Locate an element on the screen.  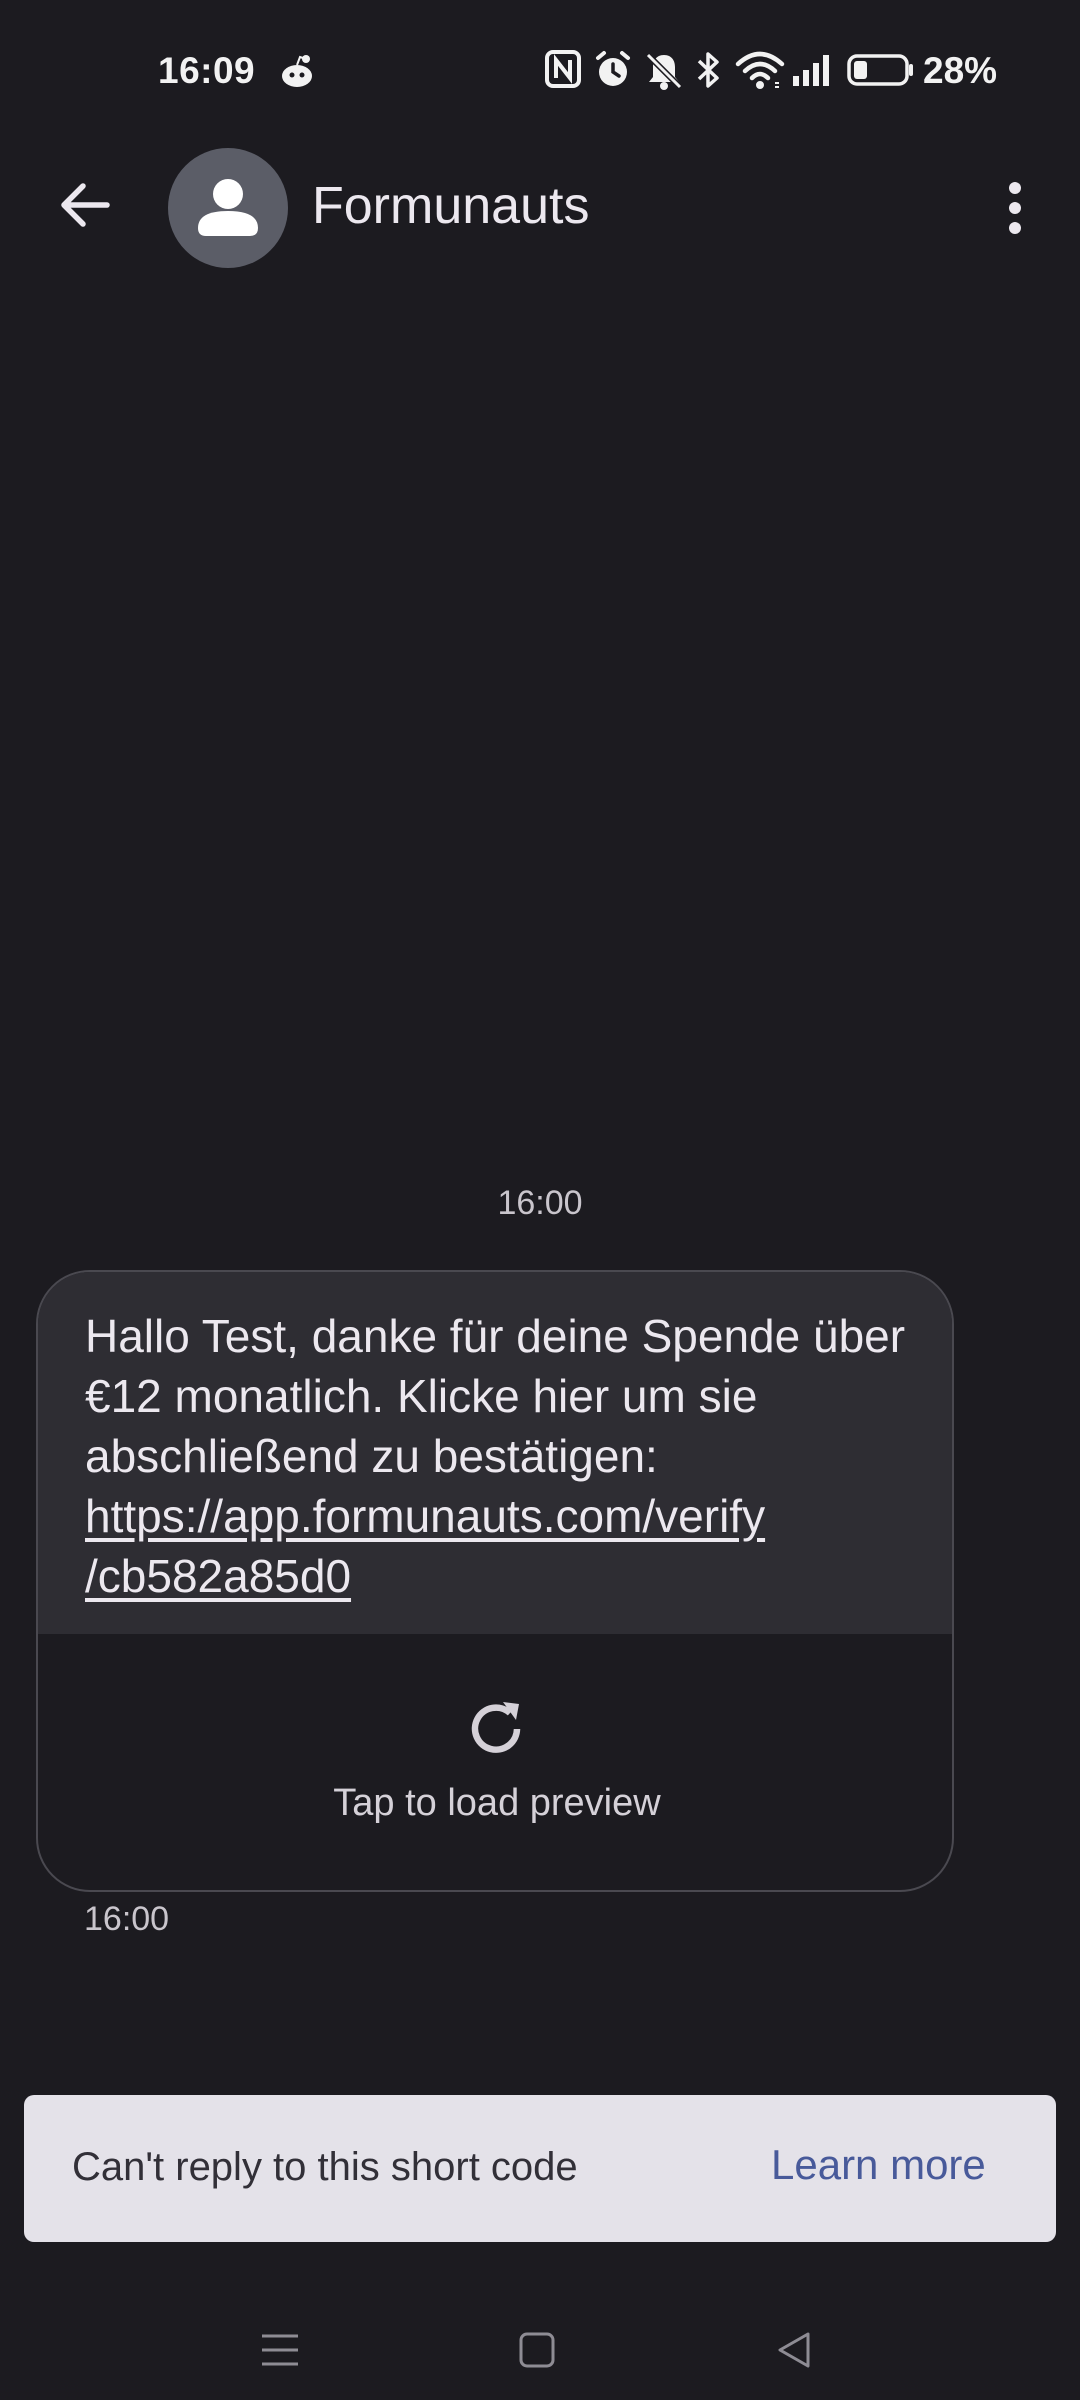
signal-icon is located at coordinates (812, 72).